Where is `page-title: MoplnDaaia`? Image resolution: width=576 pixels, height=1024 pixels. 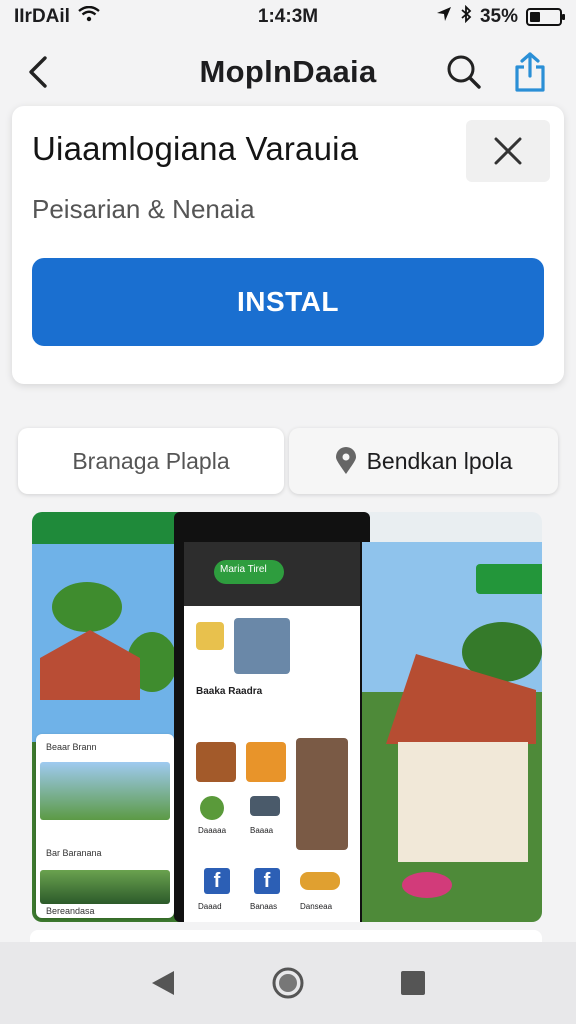 page-title: MoplnDaaia is located at coordinates (288, 71).